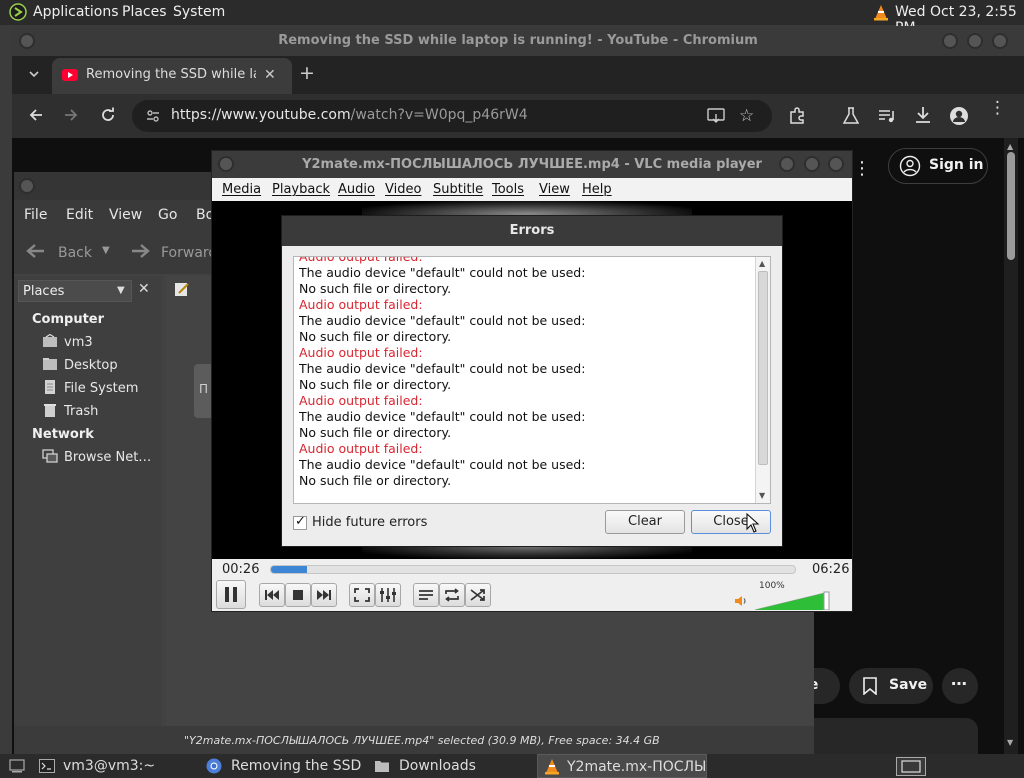 The image size is (1024, 778). What do you see at coordinates (1011, 446) in the screenshot?
I see `scrollbar-track: ▲ ▼` at bounding box center [1011, 446].